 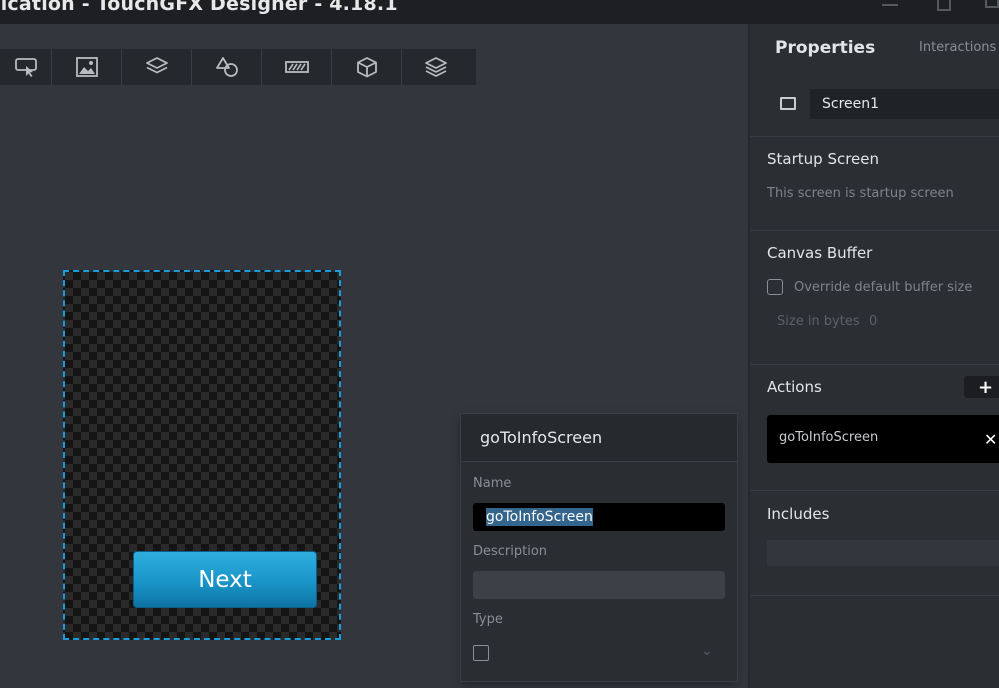 What do you see at coordinates (873, 321) in the screenshot?
I see `size-in-bytes-value: 0` at bounding box center [873, 321].